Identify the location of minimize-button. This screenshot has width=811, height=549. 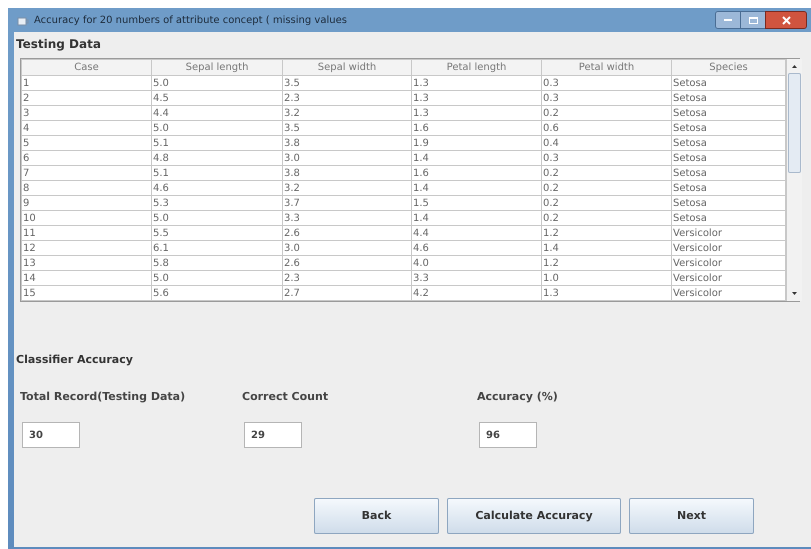
(728, 20).